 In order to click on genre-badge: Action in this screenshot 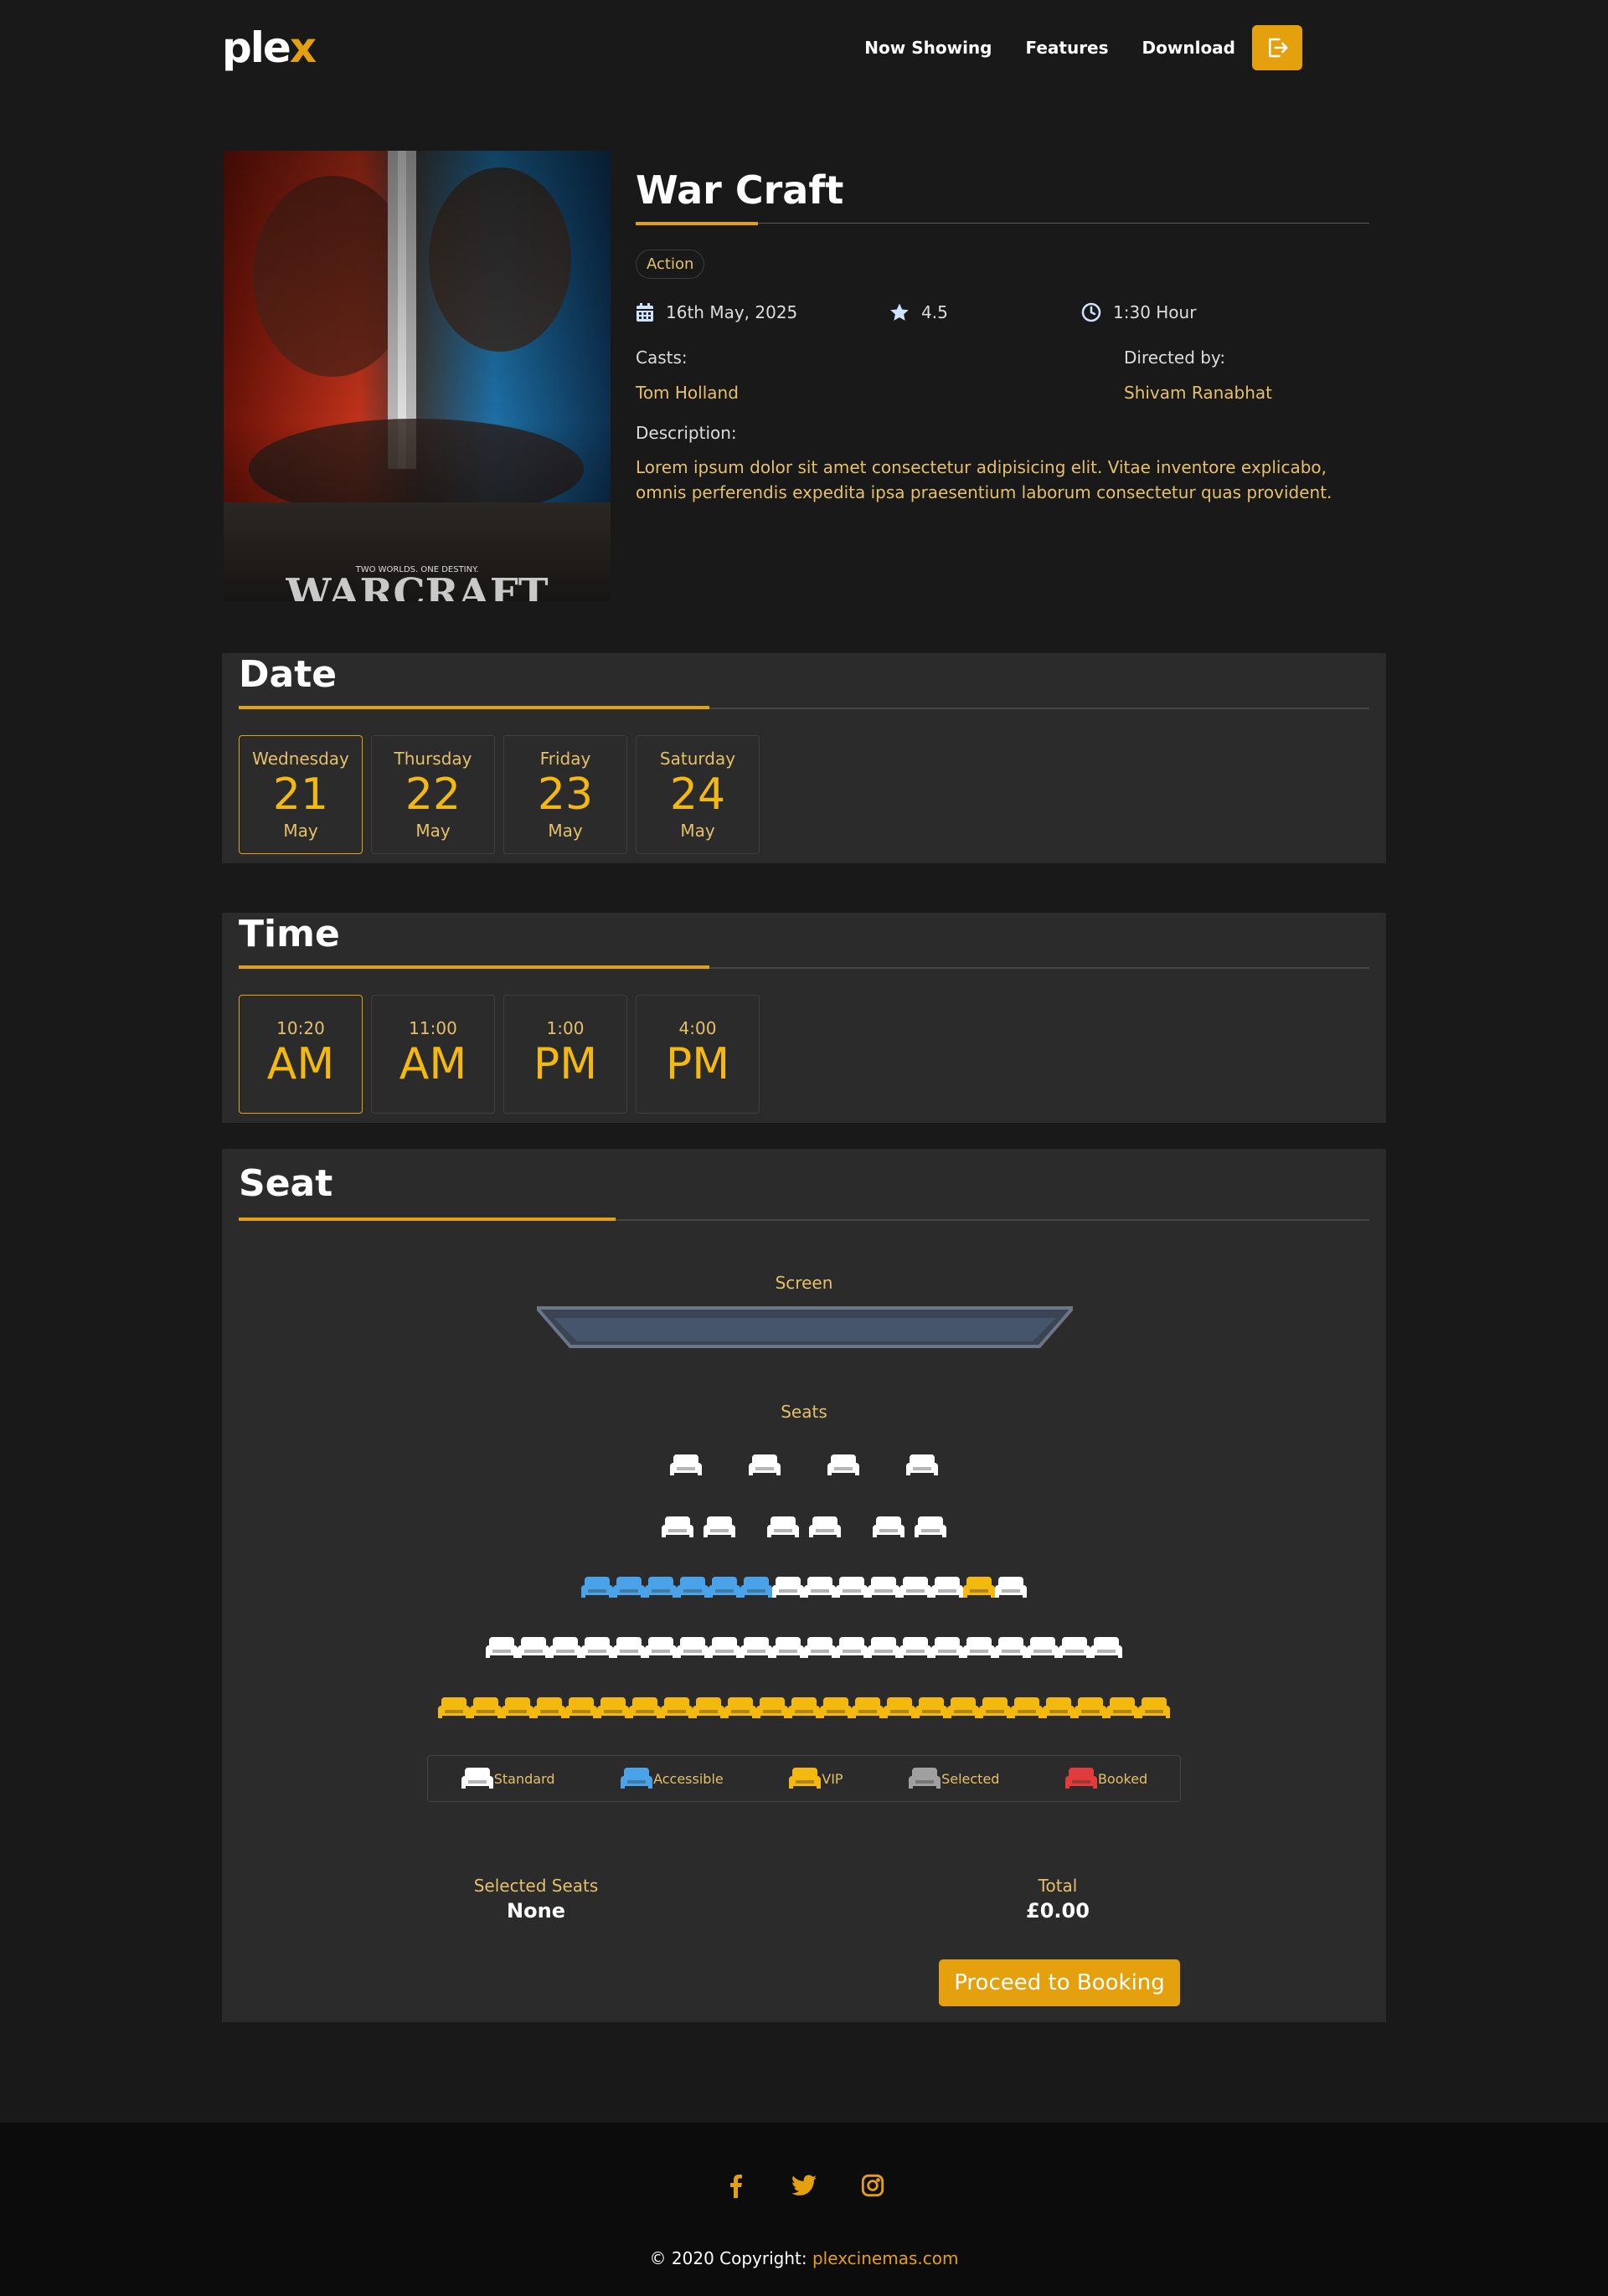, I will do `click(670, 264)`.